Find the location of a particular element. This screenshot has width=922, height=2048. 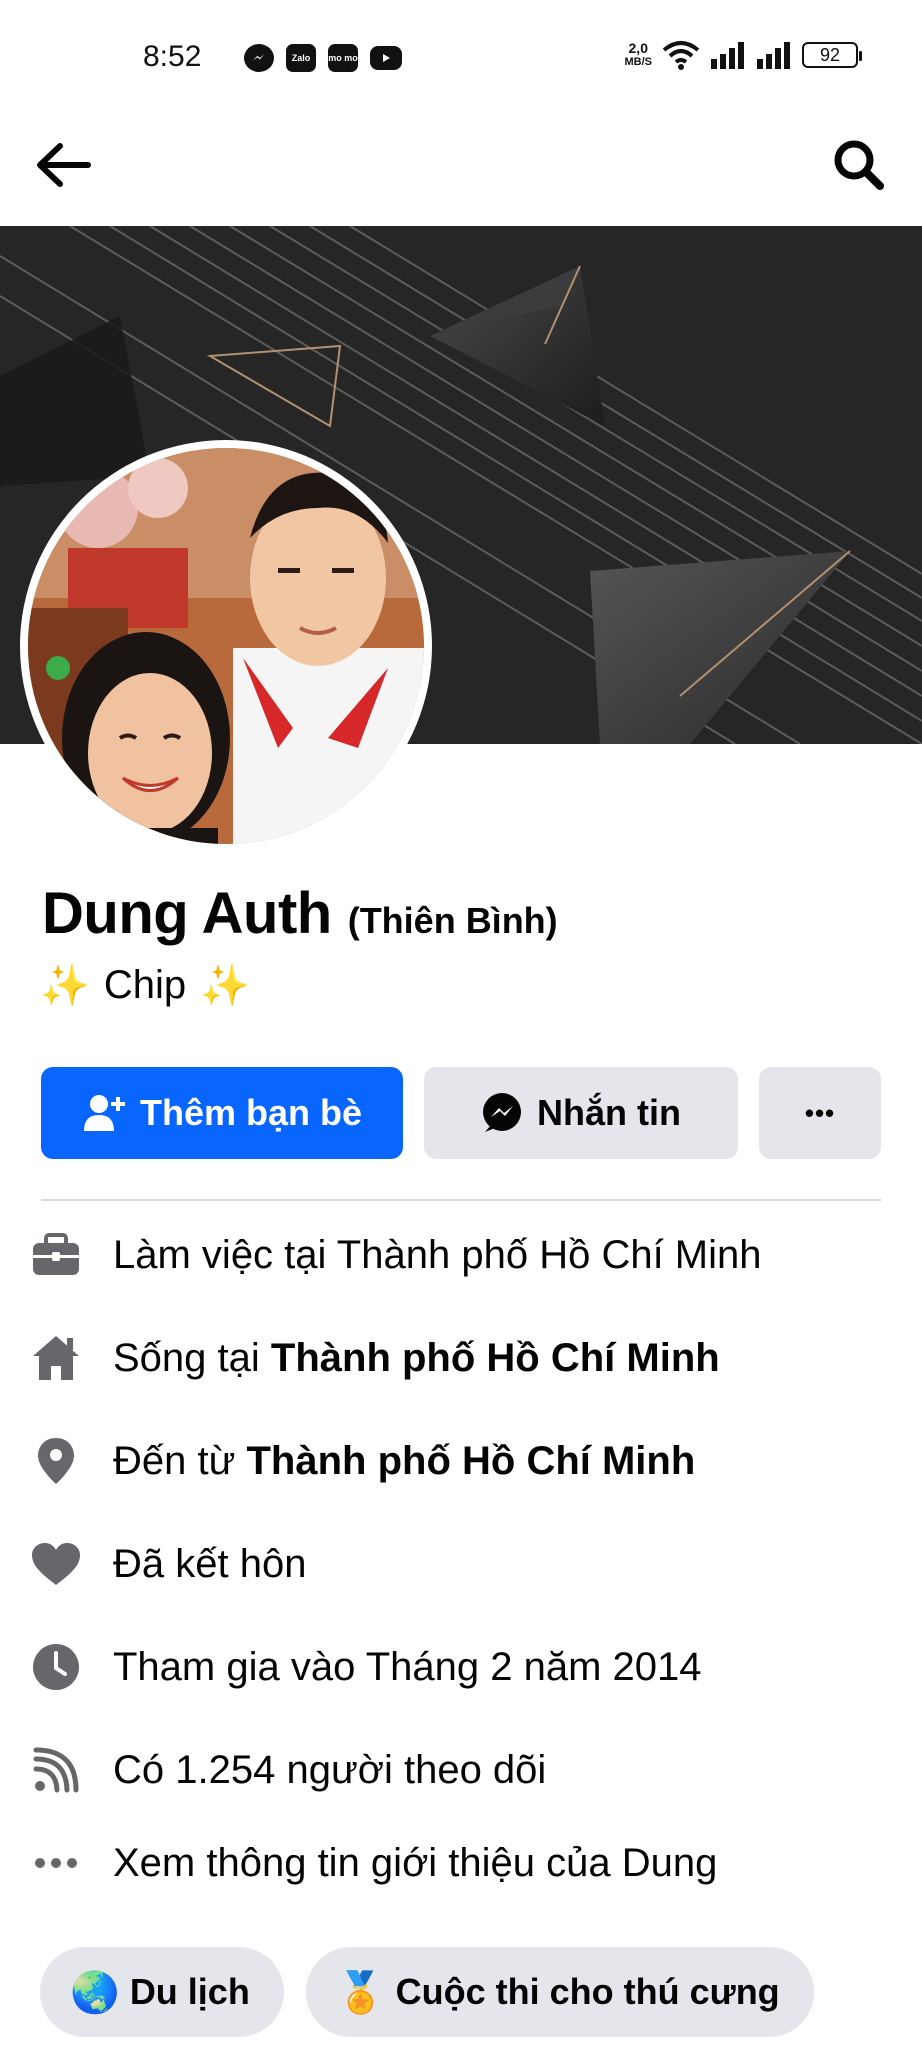

detail-joined: Tham gia vào Tháng 2 năm 2014 is located at coordinates (461, 1667).